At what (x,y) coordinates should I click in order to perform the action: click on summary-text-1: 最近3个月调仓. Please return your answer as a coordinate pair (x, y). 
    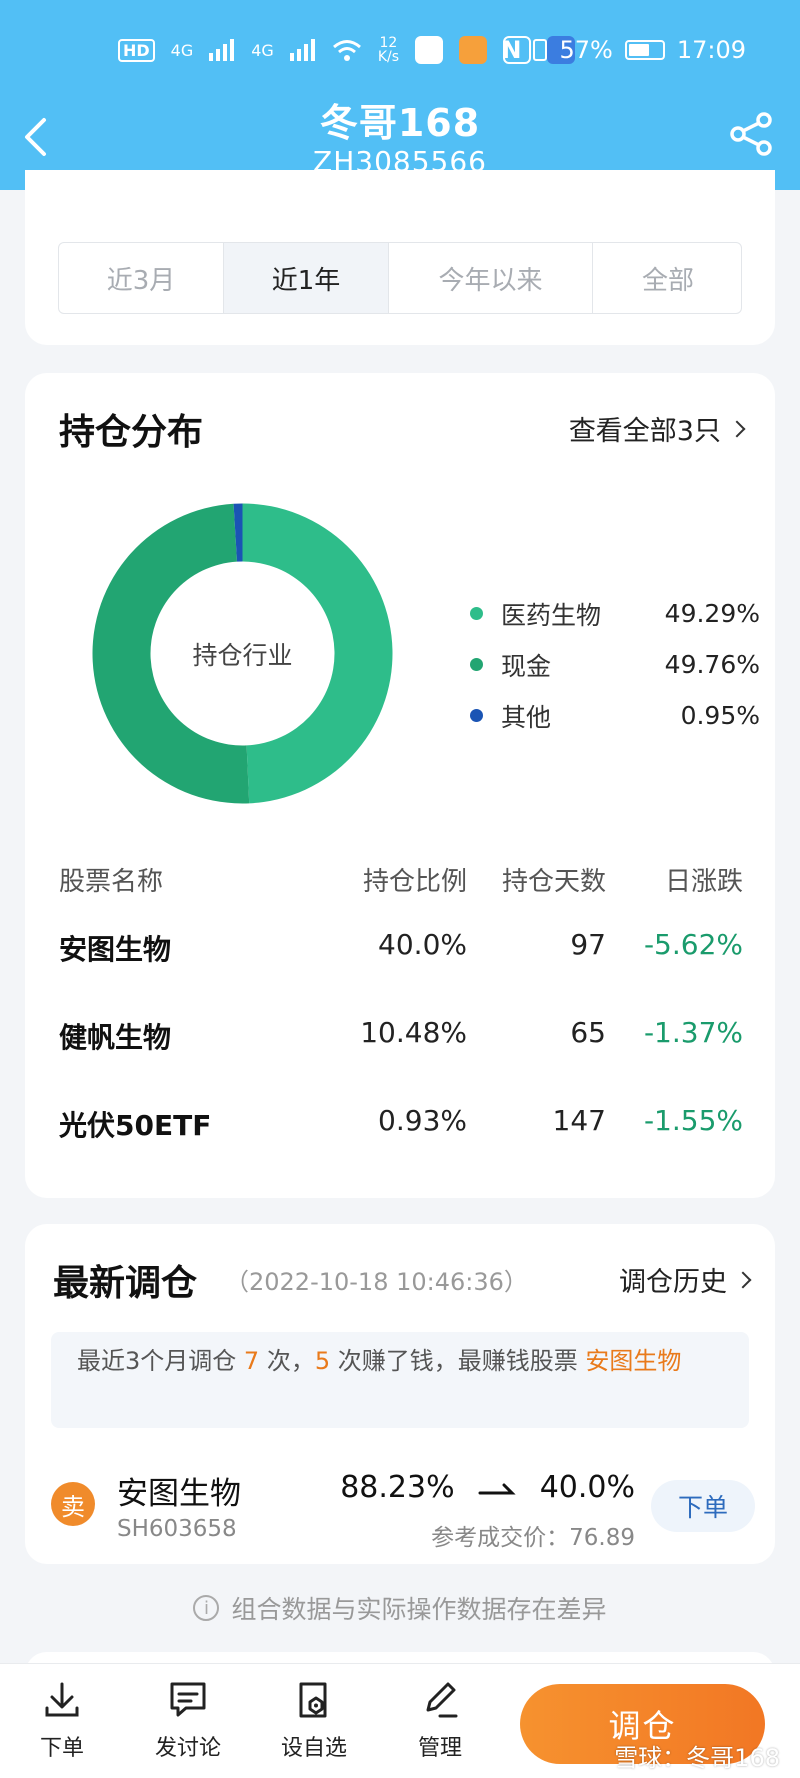
    Looking at the image, I should click on (160, 1361).